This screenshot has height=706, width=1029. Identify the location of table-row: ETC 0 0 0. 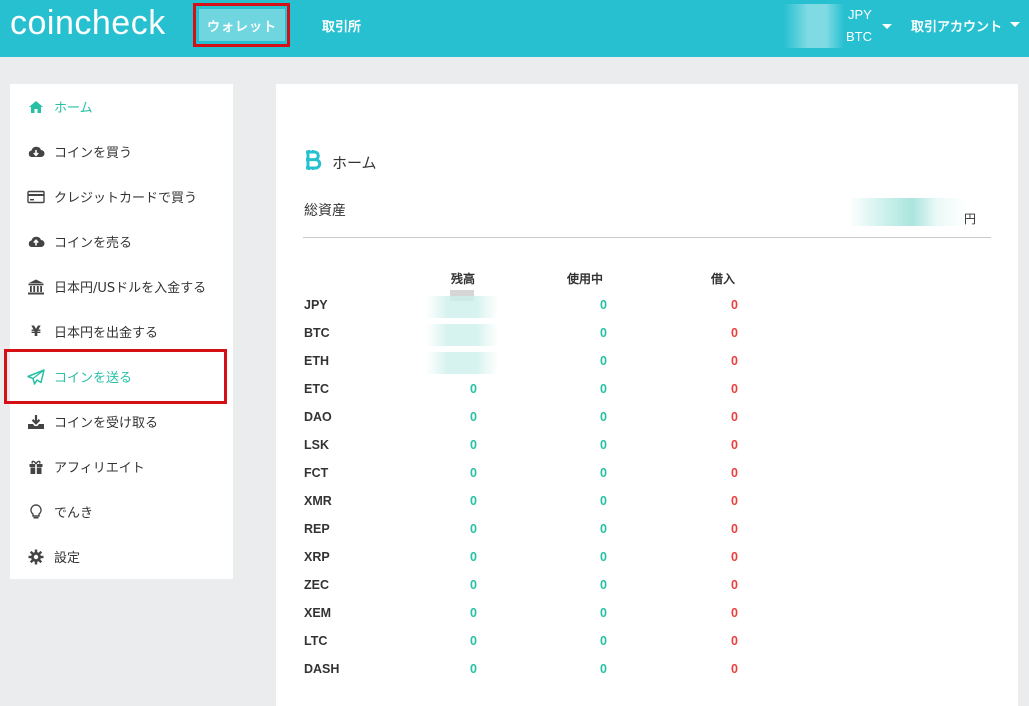
(647, 396).